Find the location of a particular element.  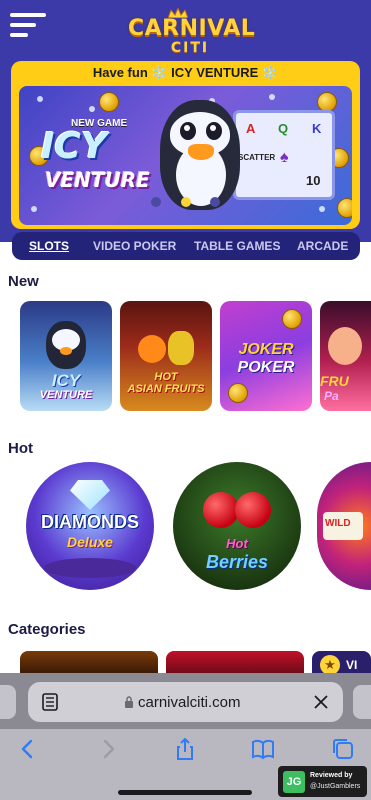

game-card-hot-berries: Hot Berries is located at coordinates (237, 526).